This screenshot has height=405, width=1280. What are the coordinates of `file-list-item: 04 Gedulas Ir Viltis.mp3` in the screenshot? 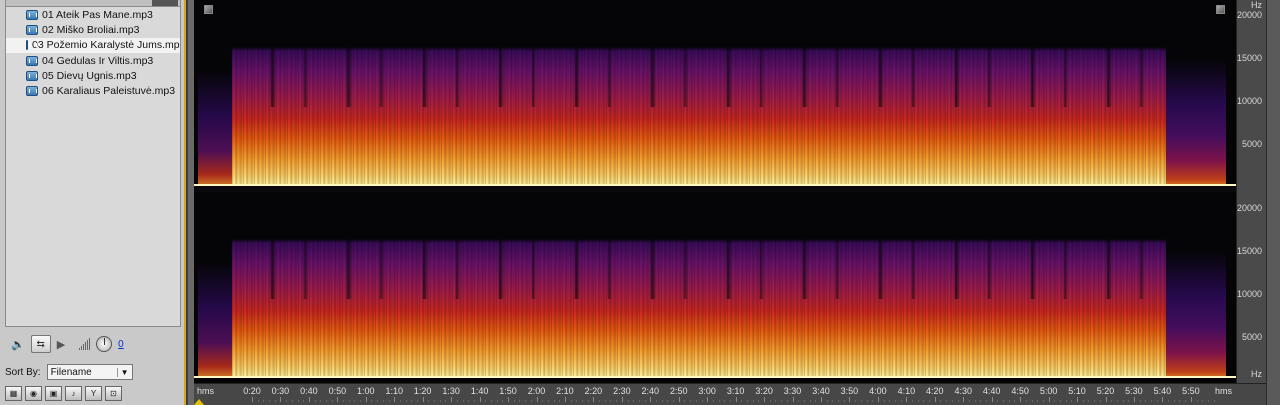 It's located at (93, 60).